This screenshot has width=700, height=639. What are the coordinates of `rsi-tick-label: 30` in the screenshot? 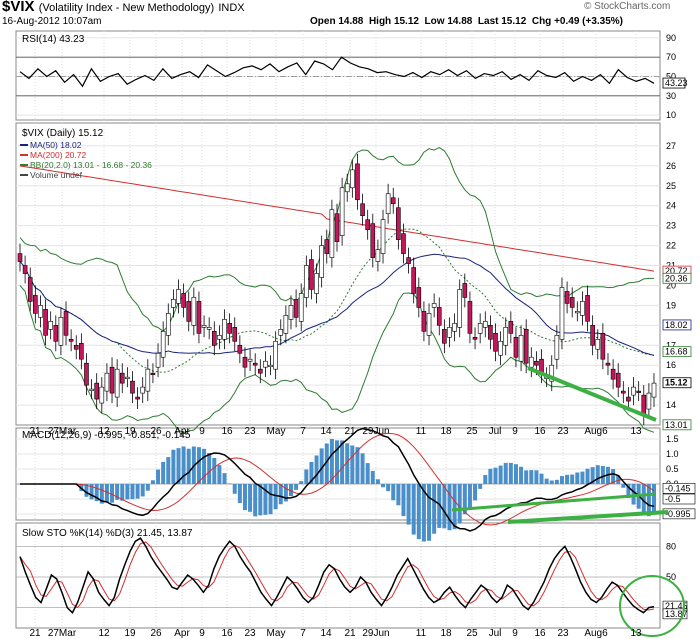 It's located at (671, 96).